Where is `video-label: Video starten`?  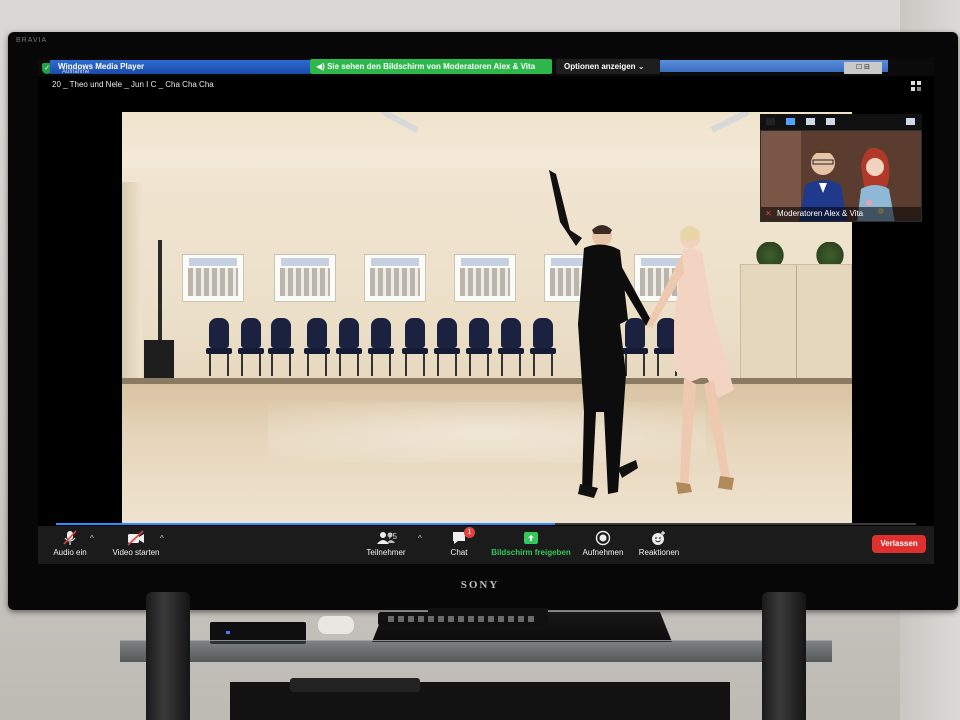 video-label: Video starten is located at coordinates (136, 552).